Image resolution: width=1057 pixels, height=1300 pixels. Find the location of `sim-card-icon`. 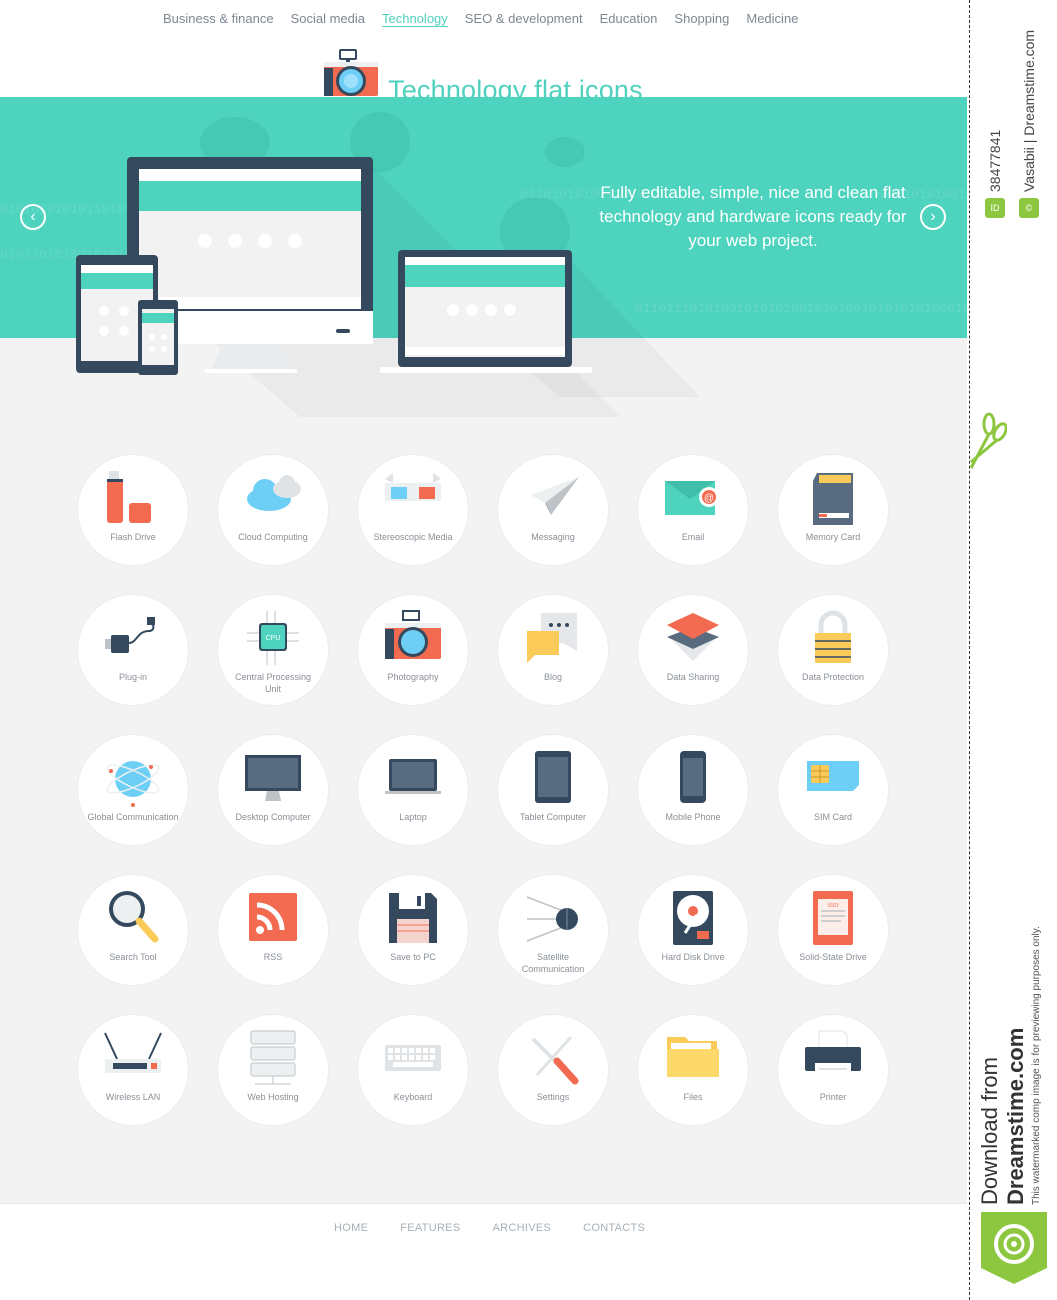

sim-card-icon is located at coordinates (833, 776).